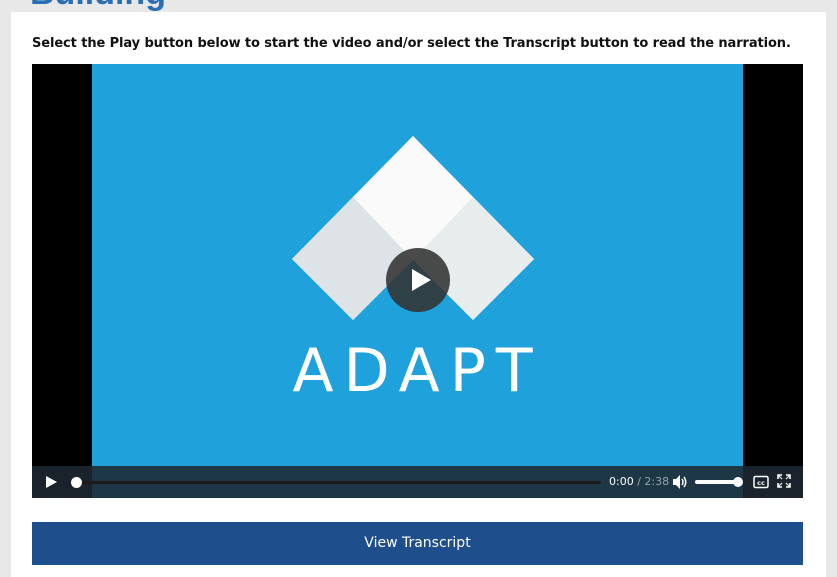  Describe the element at coordinates (417, 371) in the screenshot. I see `adapt-logo-text: ADAPT` at that location.